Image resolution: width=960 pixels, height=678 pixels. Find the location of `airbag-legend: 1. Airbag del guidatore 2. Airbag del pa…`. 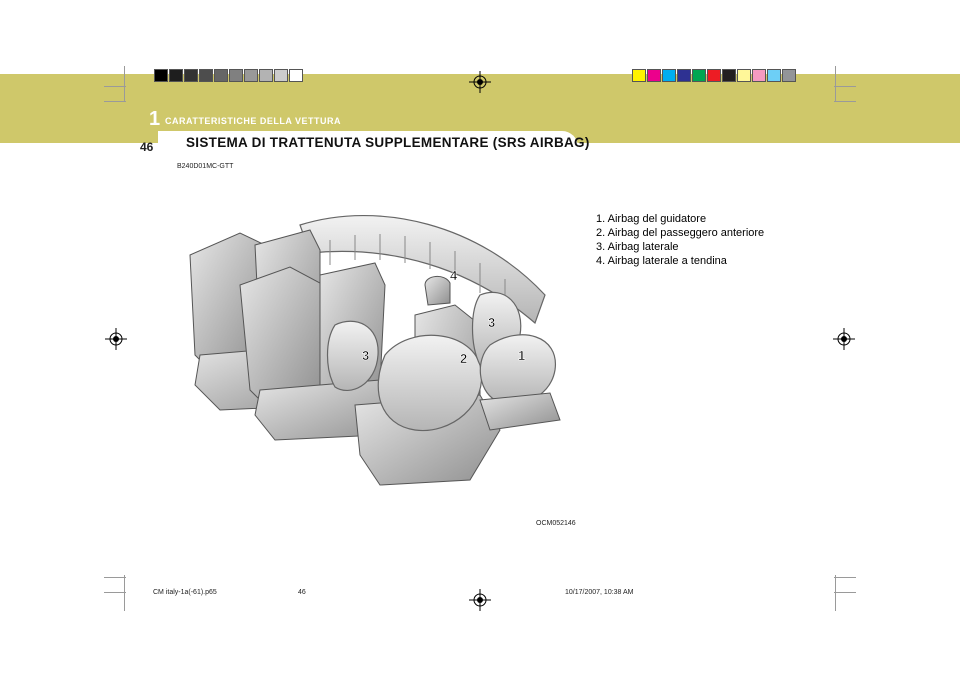

airbag-legend: 1. Airbag del guidatore 2. Airbag del pa… is located at coordinates (680, 240).